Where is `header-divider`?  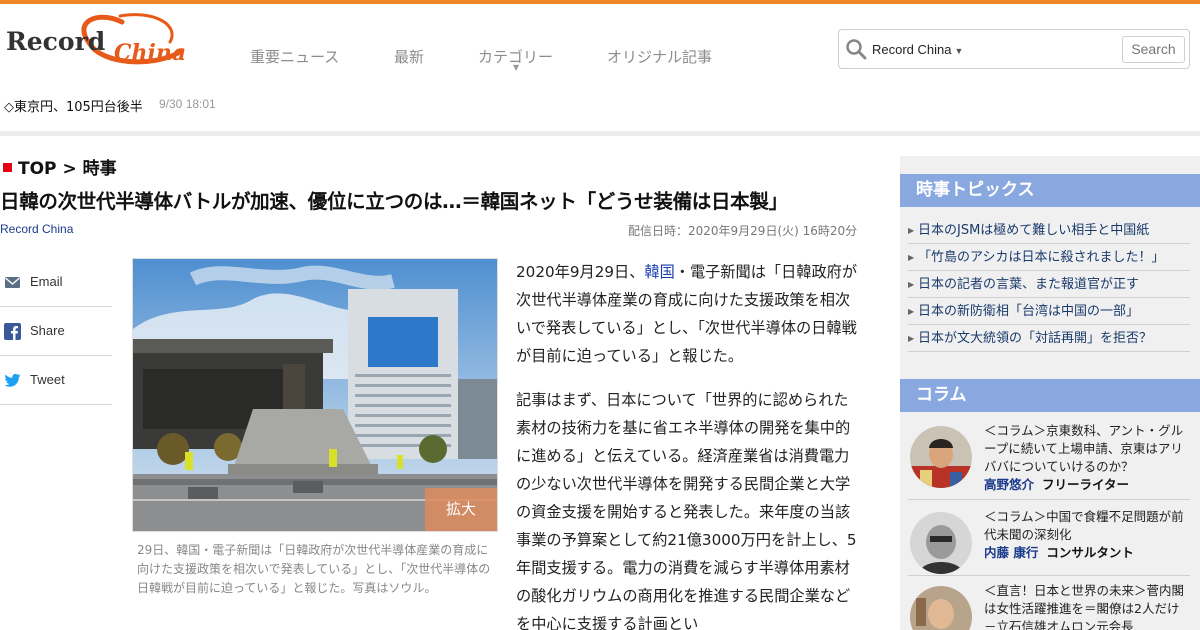 header-divider is located at coordinates (600, 133).